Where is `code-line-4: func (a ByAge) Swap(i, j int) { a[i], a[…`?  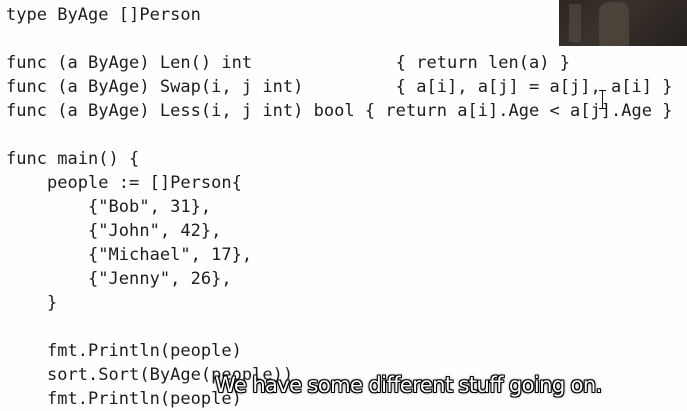 code-line-4: func (a ByAge) Swap(i, j int) { a[i], a[… is located at coordinates (339, 87).